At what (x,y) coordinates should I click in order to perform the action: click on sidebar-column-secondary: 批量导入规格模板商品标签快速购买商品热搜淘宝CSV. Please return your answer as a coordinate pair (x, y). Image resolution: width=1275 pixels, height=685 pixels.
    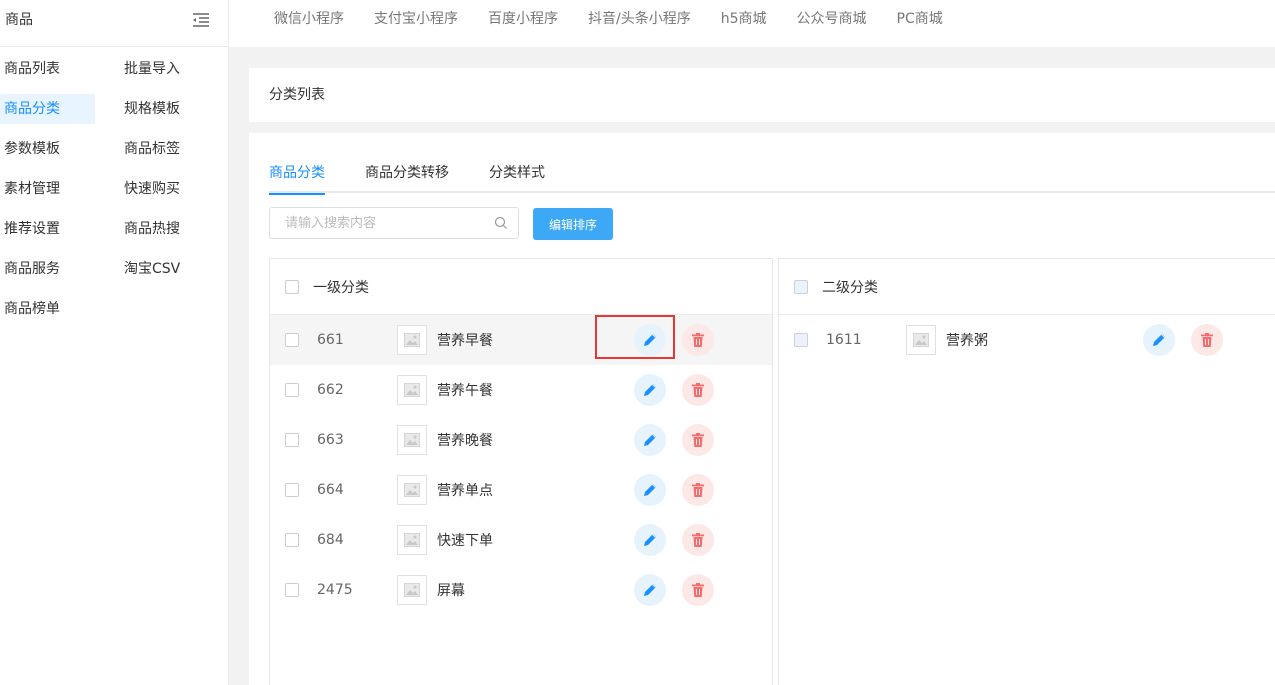
    Looking at the image, I should click on (170, 194).